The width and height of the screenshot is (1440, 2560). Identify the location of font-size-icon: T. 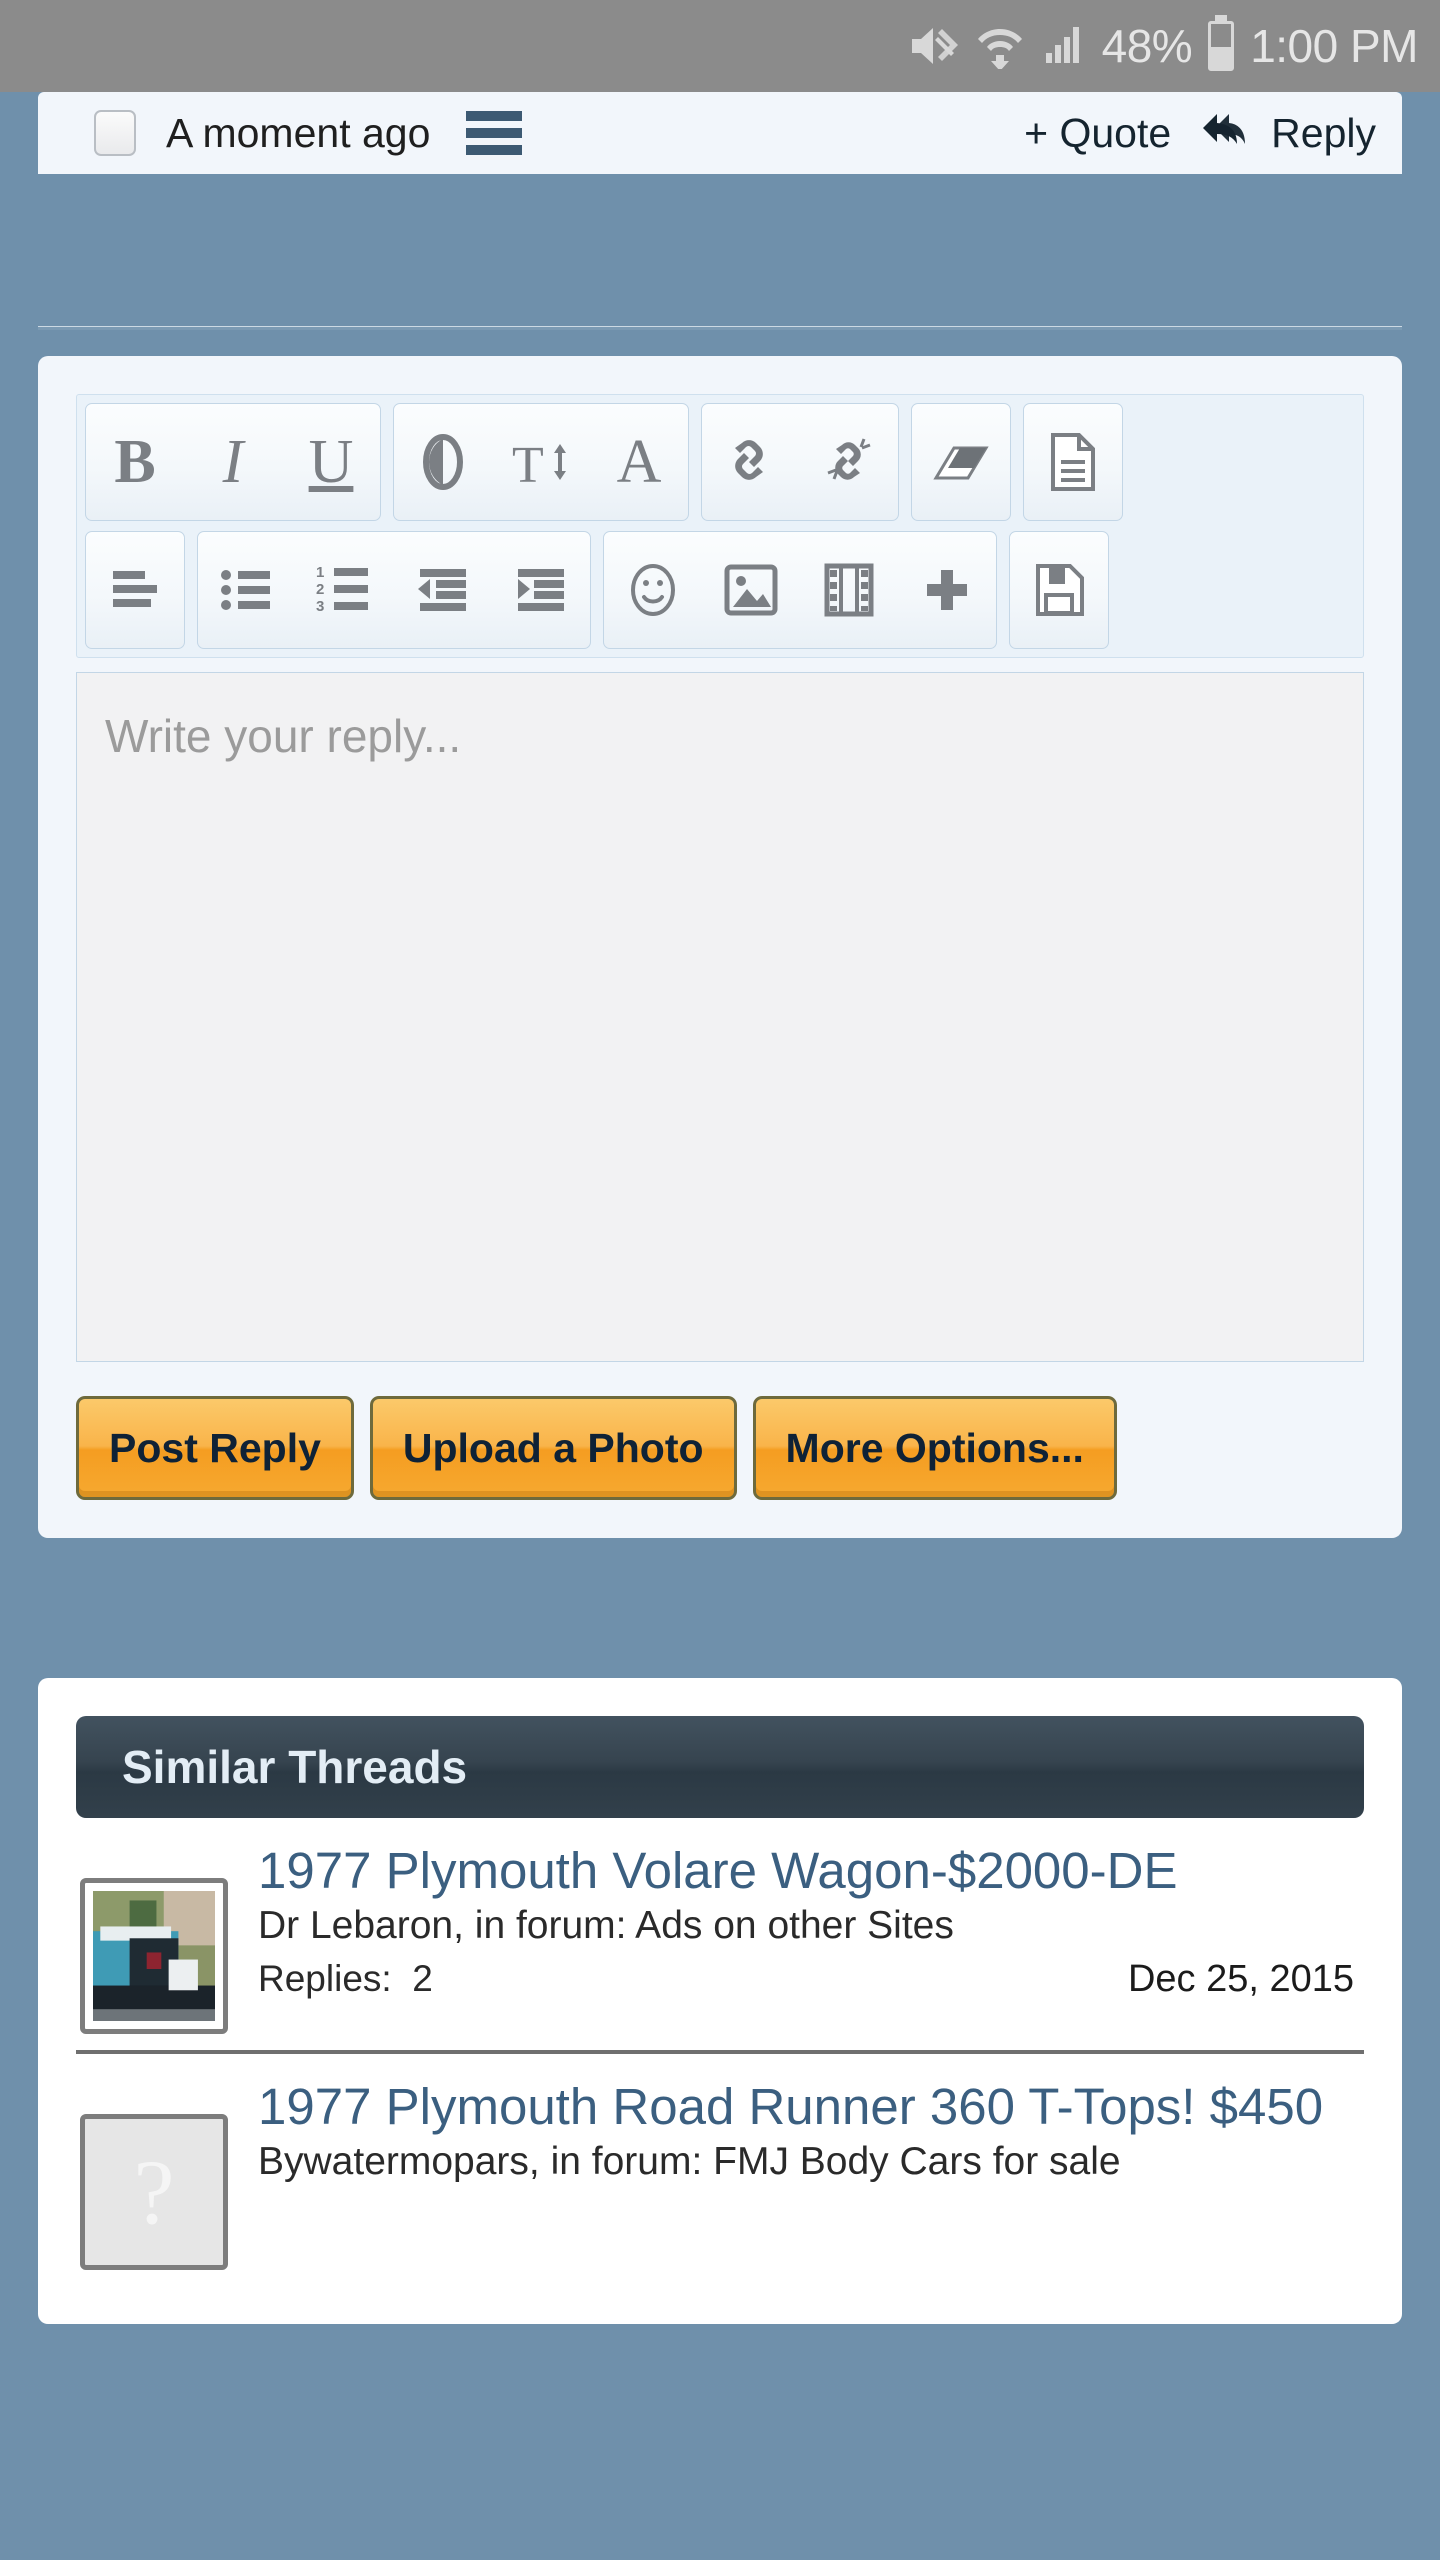
(541, 462).